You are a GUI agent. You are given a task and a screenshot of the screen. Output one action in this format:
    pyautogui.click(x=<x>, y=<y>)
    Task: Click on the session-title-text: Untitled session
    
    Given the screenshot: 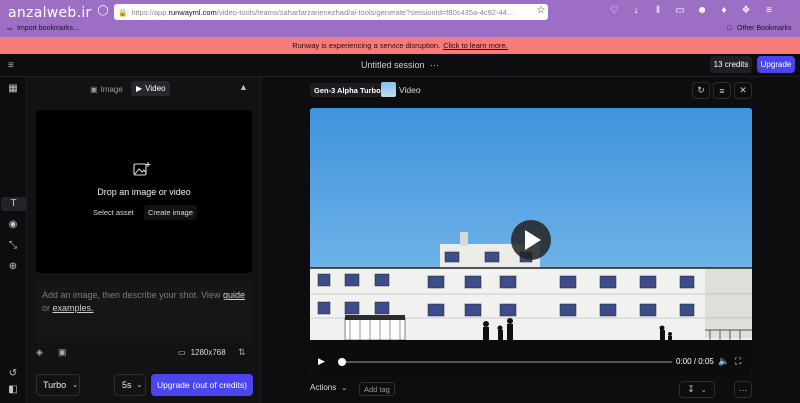 What is the action you would take?
    pyautogui.click(x=392, y=65)
    